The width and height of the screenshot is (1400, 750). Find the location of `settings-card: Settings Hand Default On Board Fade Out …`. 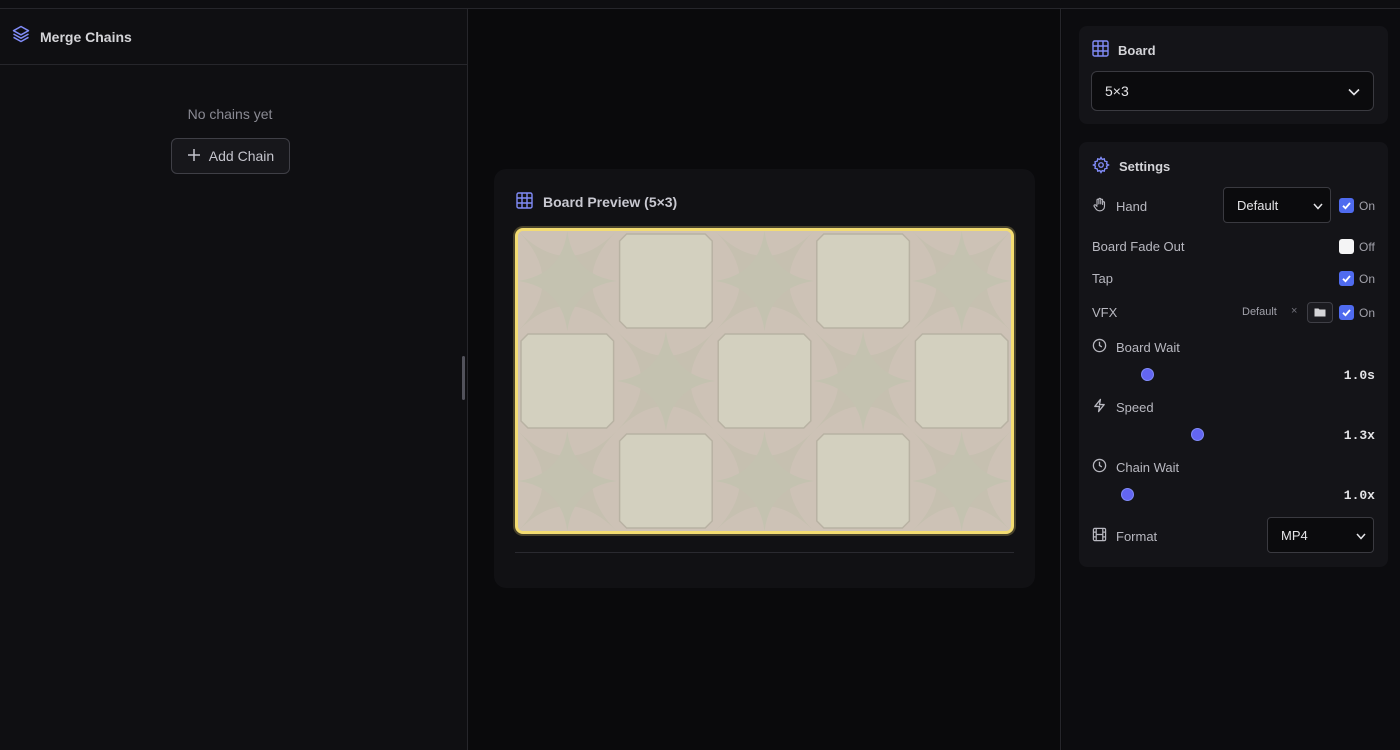

settings-card: Settings Hand Default On Board Fade Out … is located at coordinates (1233, 354).